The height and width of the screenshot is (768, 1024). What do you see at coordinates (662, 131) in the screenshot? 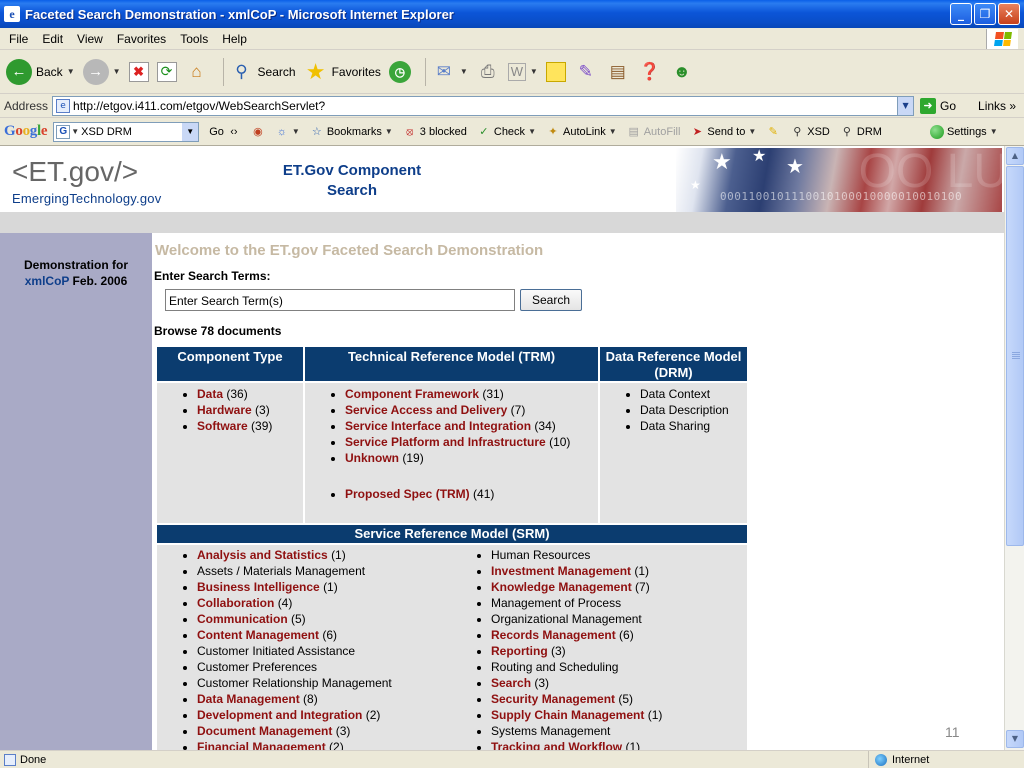
I see `autofill-label: AutoFill` at bounding box center [662, 131].